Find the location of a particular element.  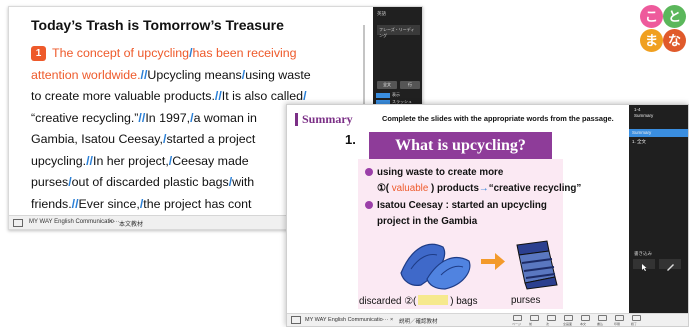

logo-char-na: な is located at coordinates (674, 40).